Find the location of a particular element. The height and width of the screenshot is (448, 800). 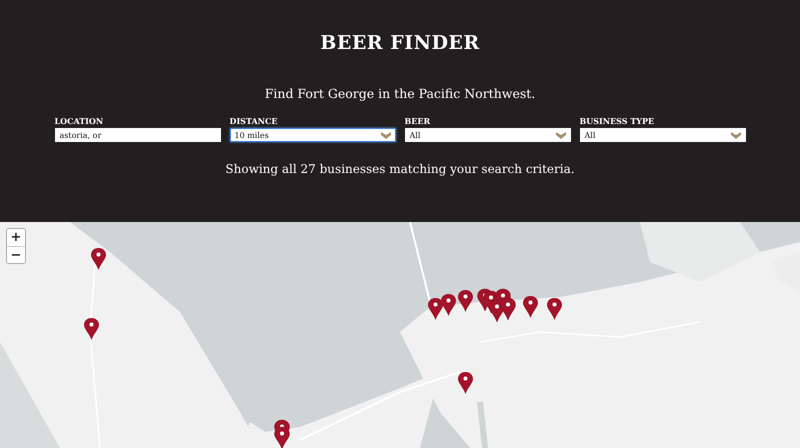

result-text: Showing all 27 businesses matching your search criteria. is located at coordinates (400, 169).